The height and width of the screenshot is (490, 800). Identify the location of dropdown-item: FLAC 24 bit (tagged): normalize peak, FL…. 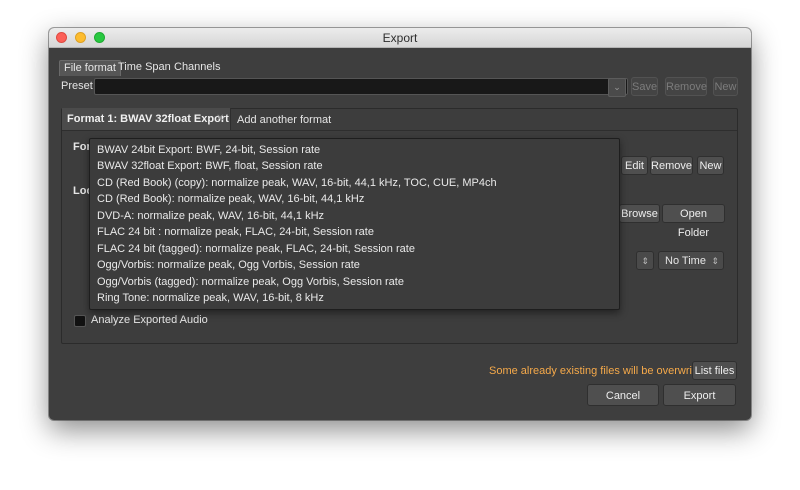
(256, 249).